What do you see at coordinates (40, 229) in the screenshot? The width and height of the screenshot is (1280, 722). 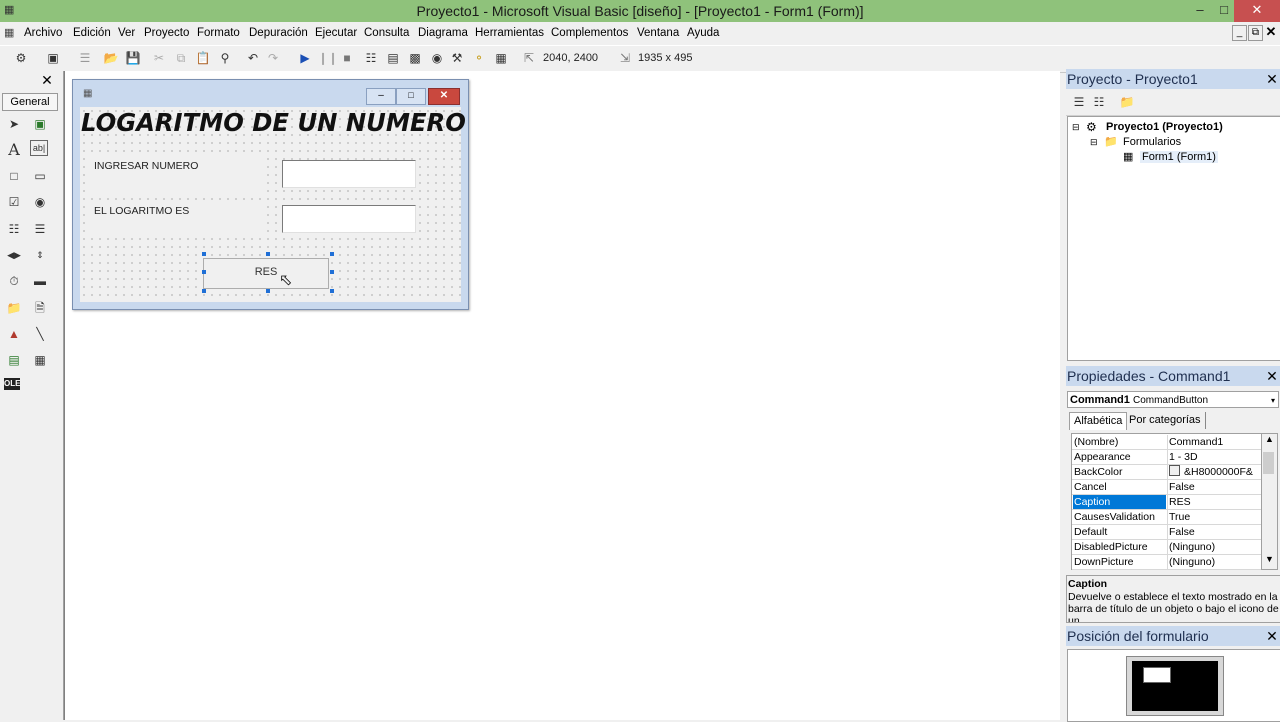 I see `listbox-tool-icon: ☰` at bounding box center [40, 229].